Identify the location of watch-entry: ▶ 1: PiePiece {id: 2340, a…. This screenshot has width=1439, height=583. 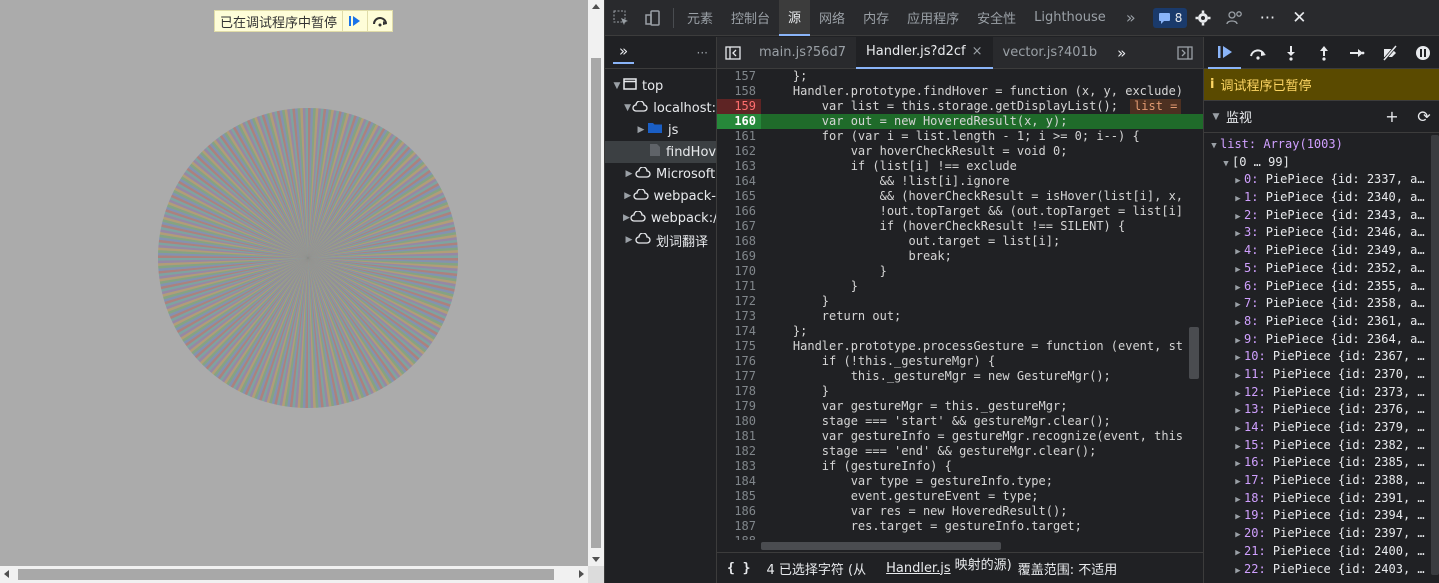
(1321, 198).